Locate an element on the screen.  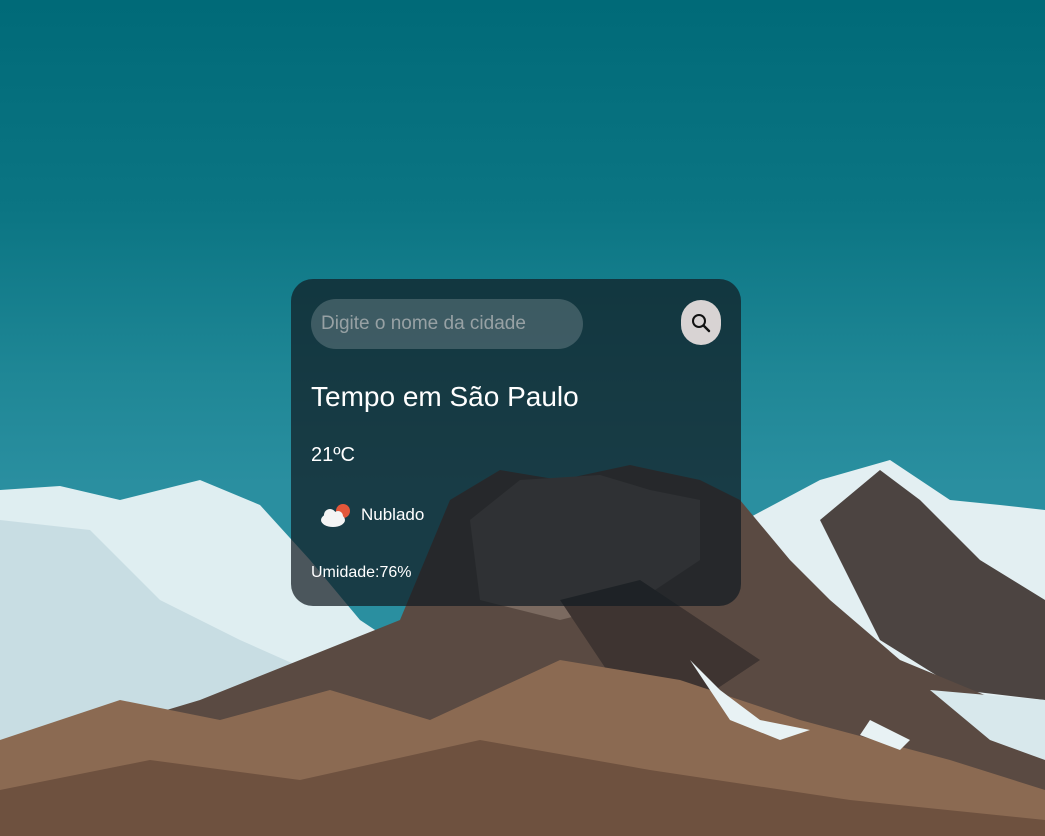
city-search-input is located at coordinates (447, 324).